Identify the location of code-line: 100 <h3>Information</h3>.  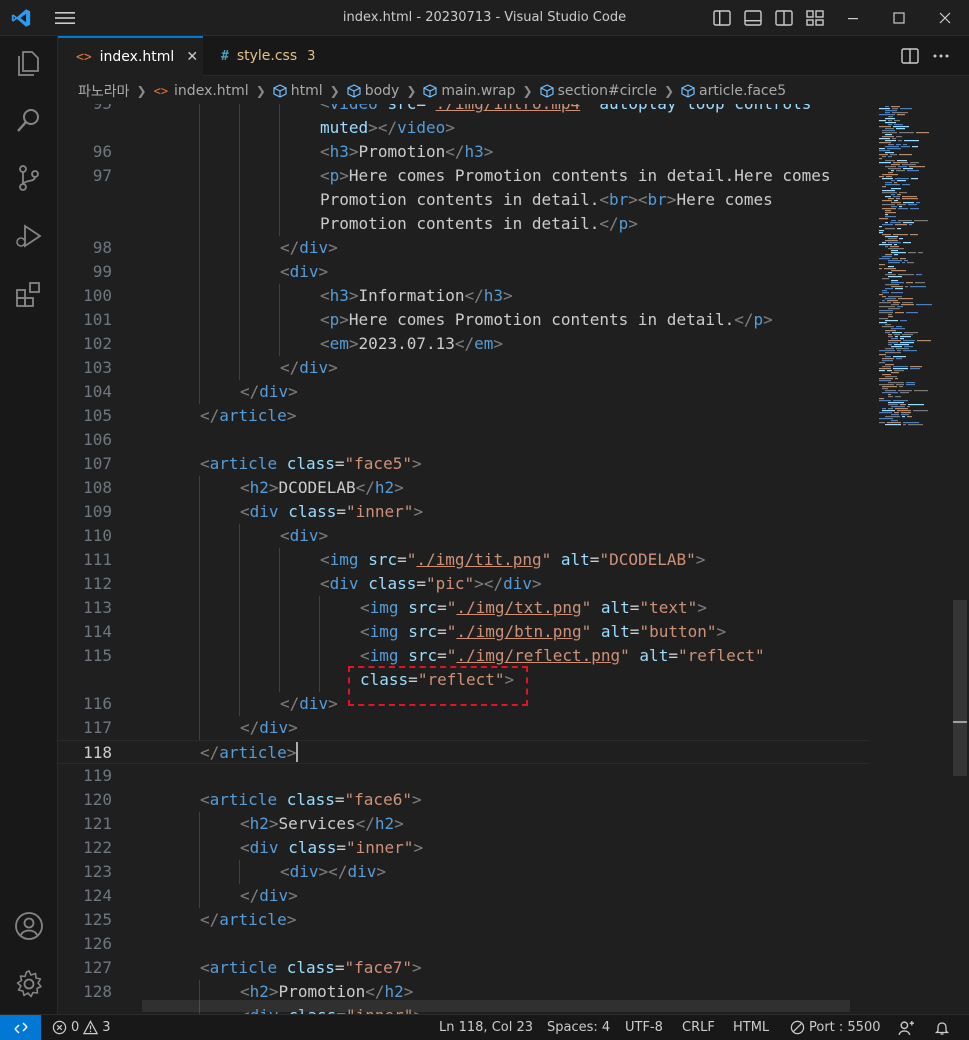
(463, 296).